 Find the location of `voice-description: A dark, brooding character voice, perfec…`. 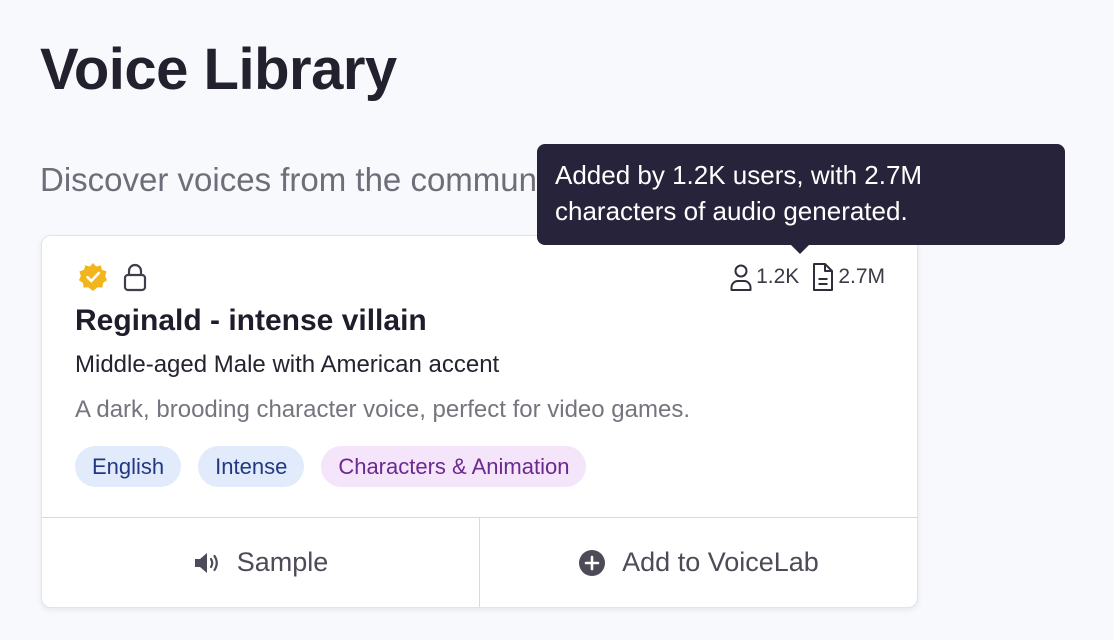

voice-description: A dark, brooding character voice, perfec… is located at coordinates (382, 409).